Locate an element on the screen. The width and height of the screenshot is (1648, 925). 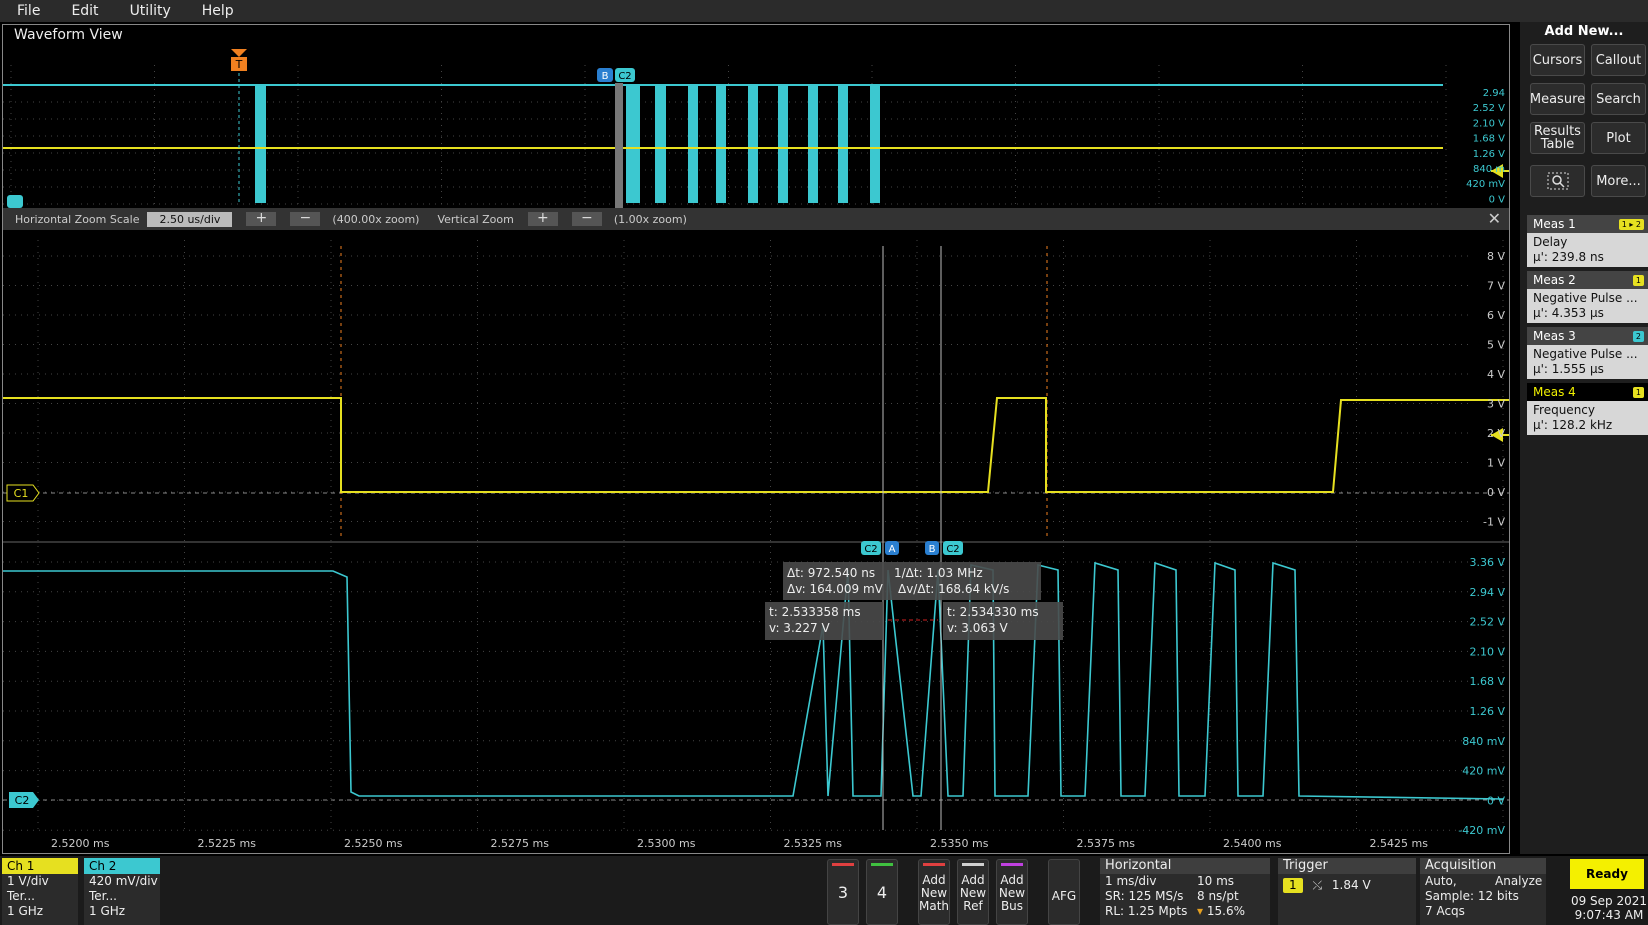
menu-help: Help is located at coordinates (216, 11).